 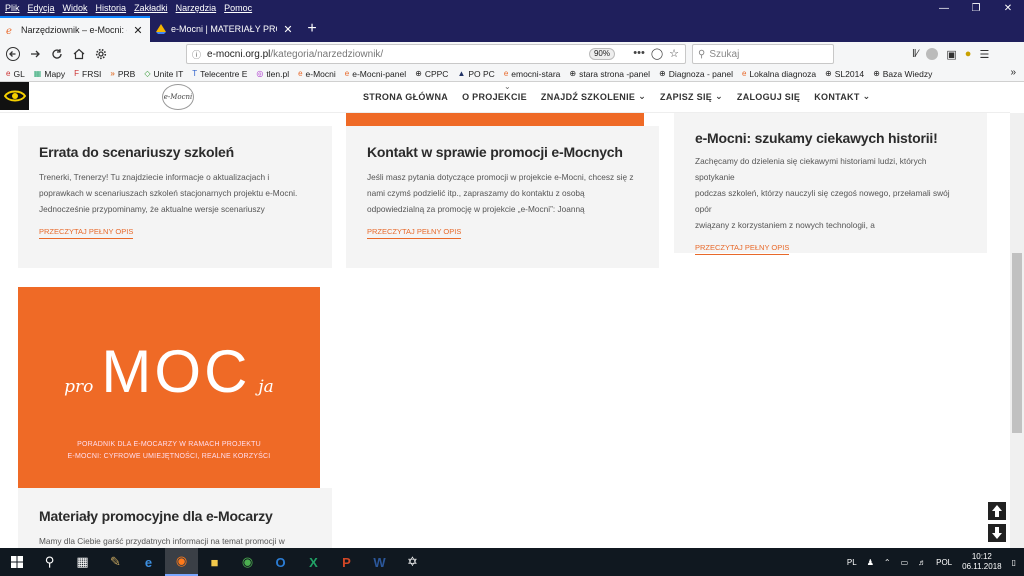 I want to click on restore-icon: ❐, so click(x=976, y=8).